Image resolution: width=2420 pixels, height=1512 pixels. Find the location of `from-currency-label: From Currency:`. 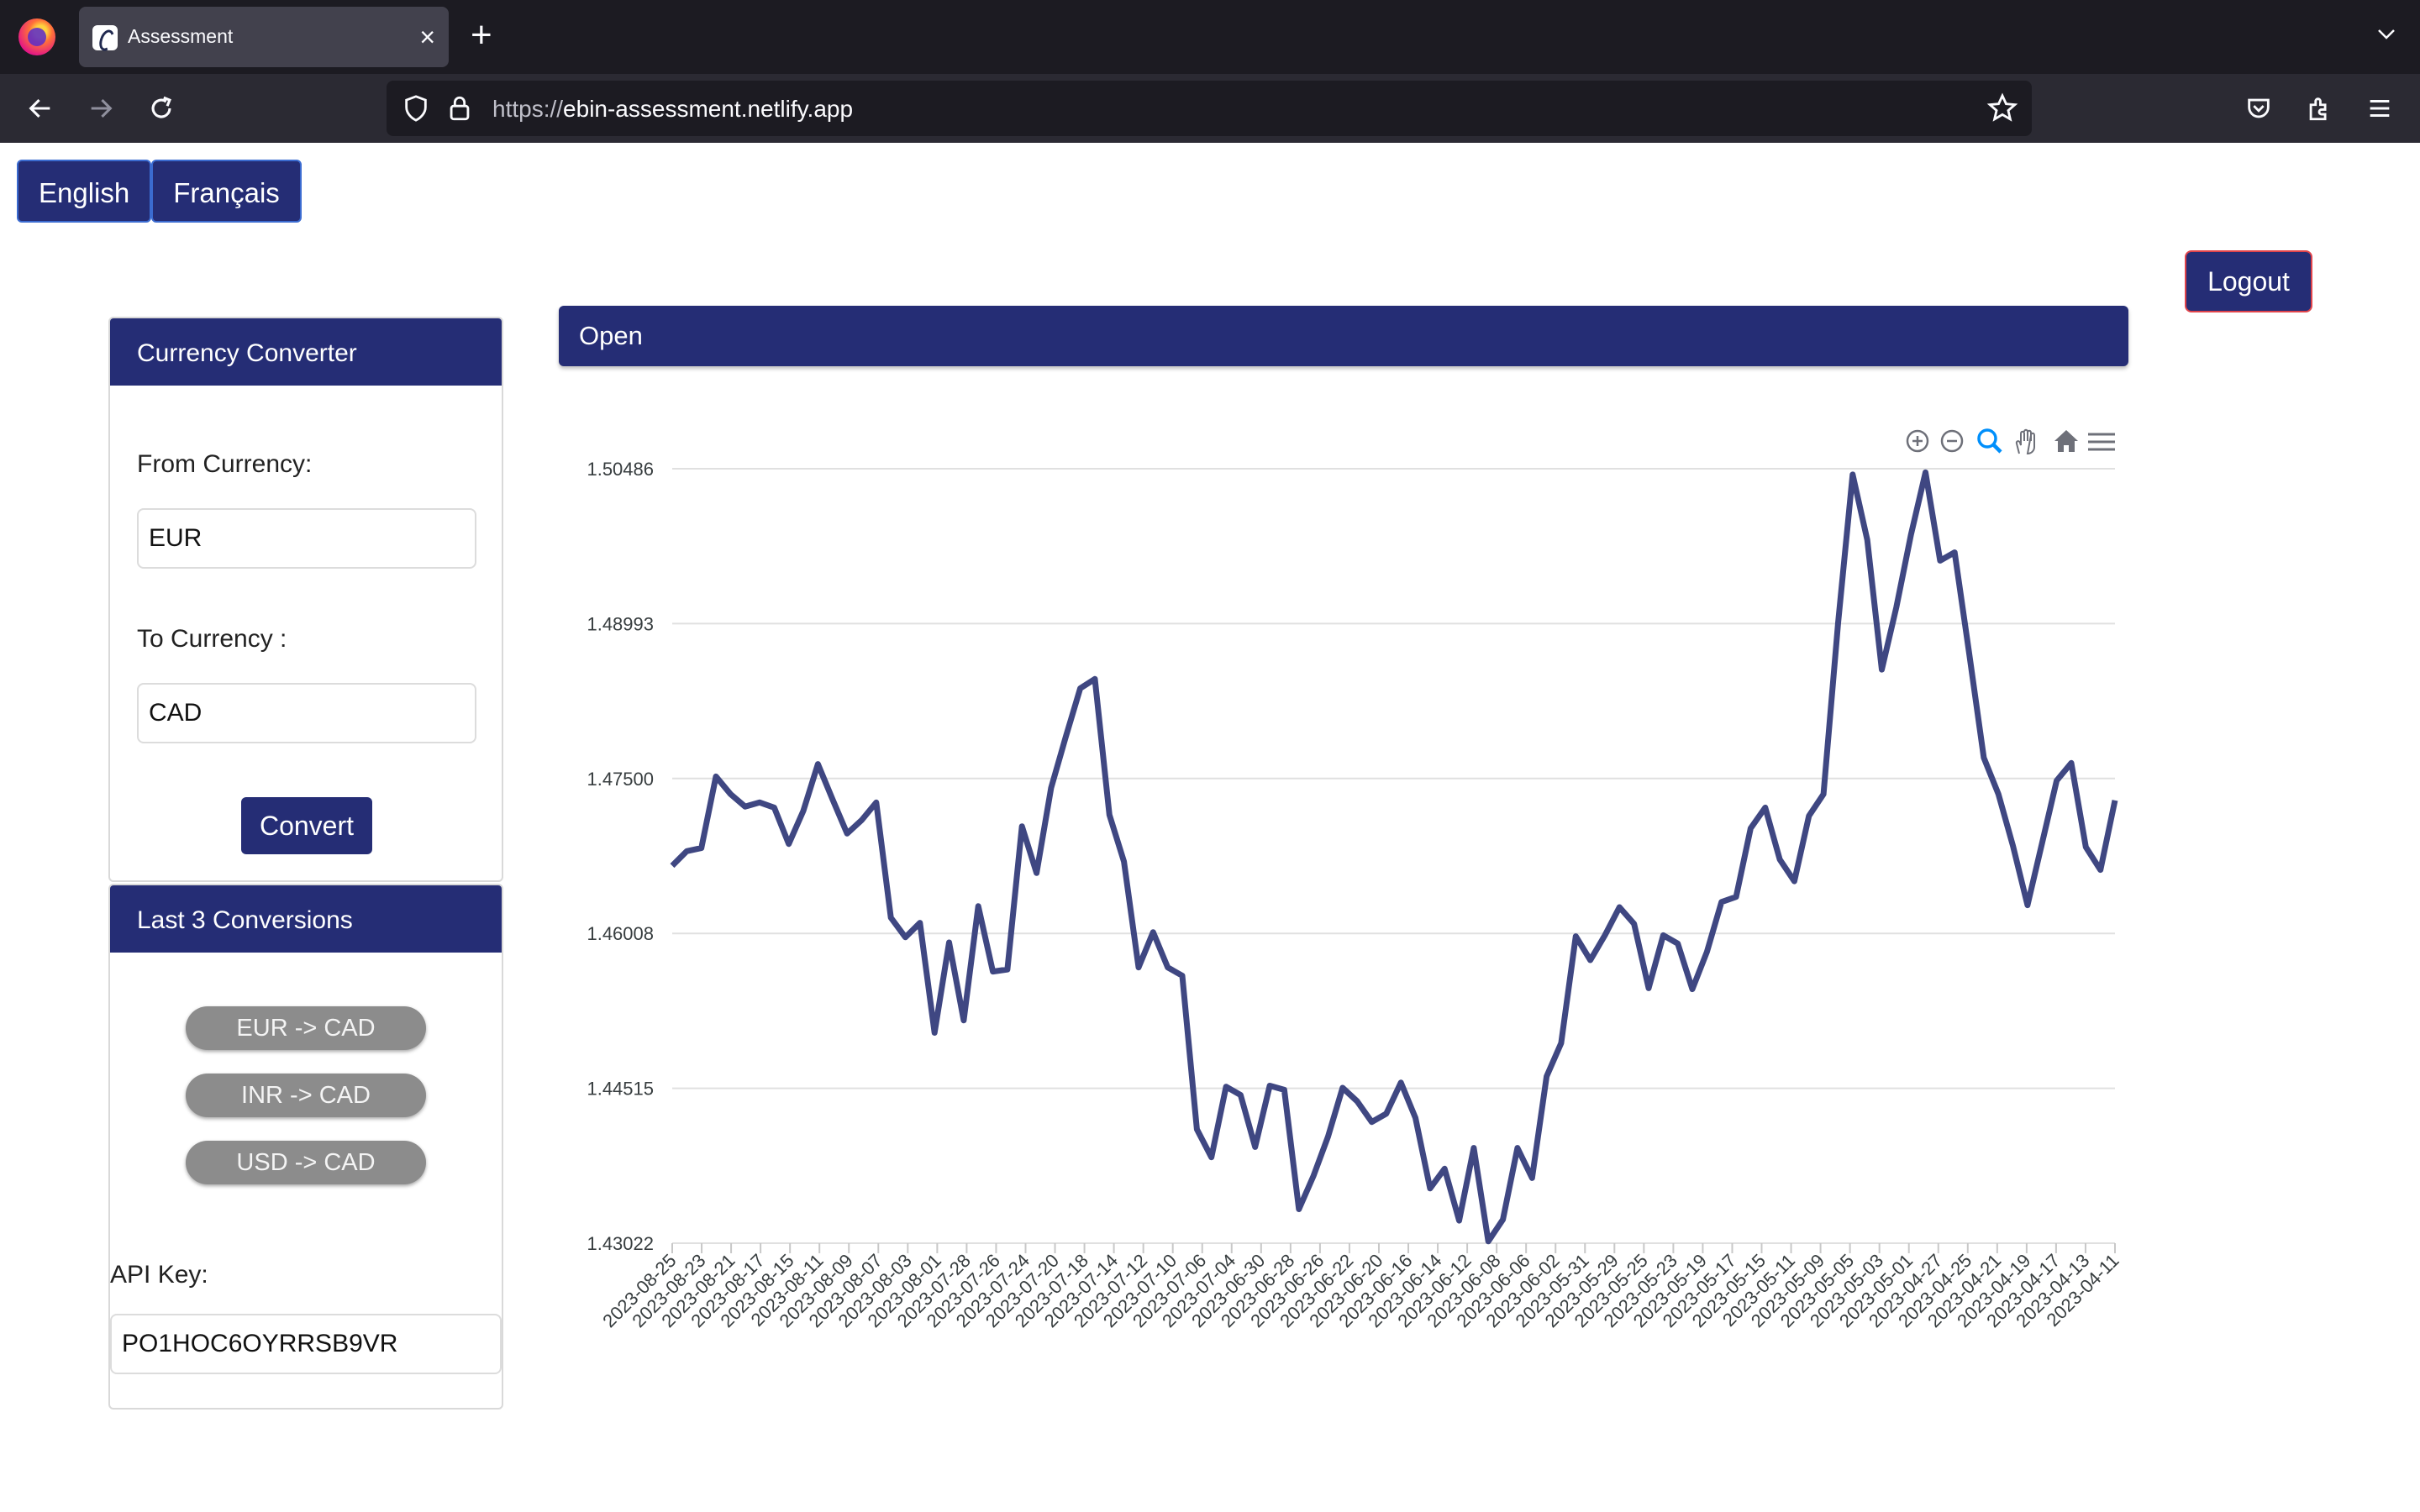

from-currency-label: From Currency: is located at coordinates (225, 464).